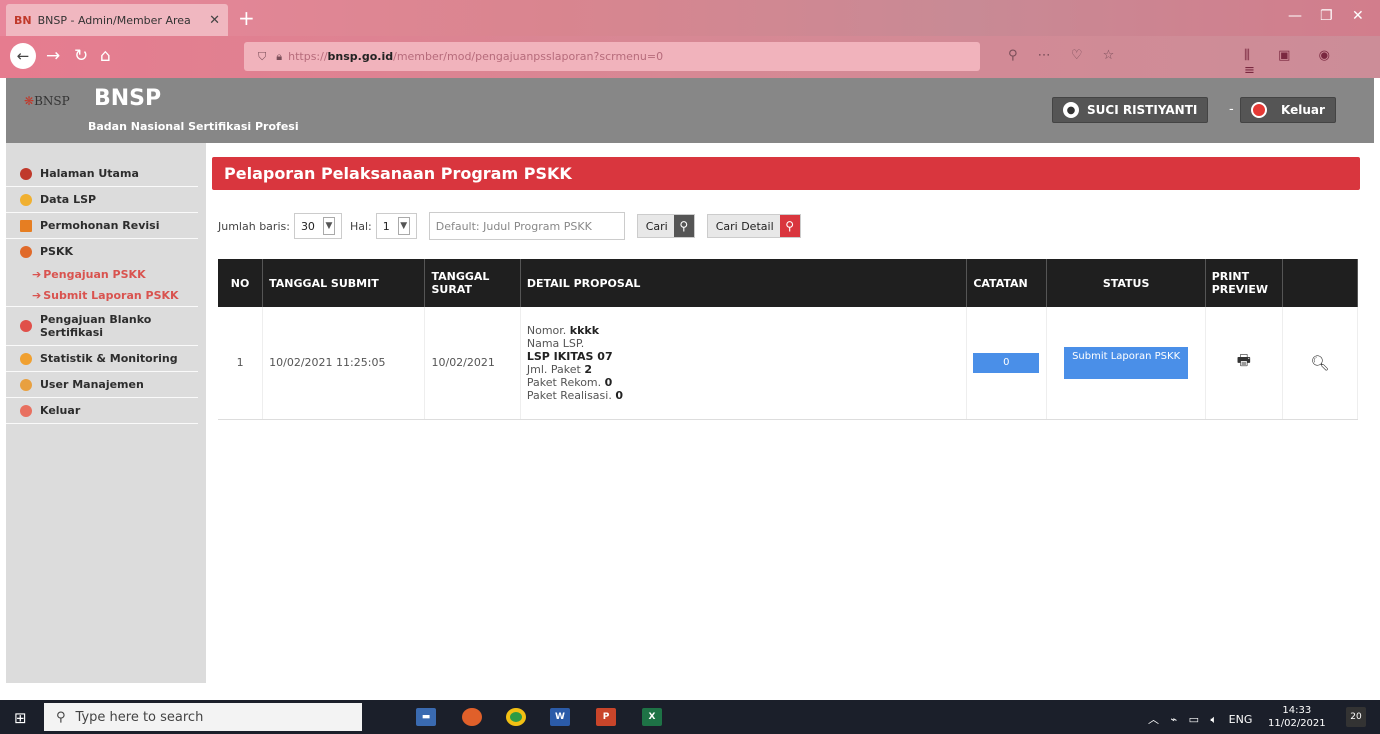 Image resolution: width=1380 pixels, height=734 pixels. Describe the element at coordinates (1048, 55) in the screenshot. I see `more-actions-icon: ⋯` at that location.